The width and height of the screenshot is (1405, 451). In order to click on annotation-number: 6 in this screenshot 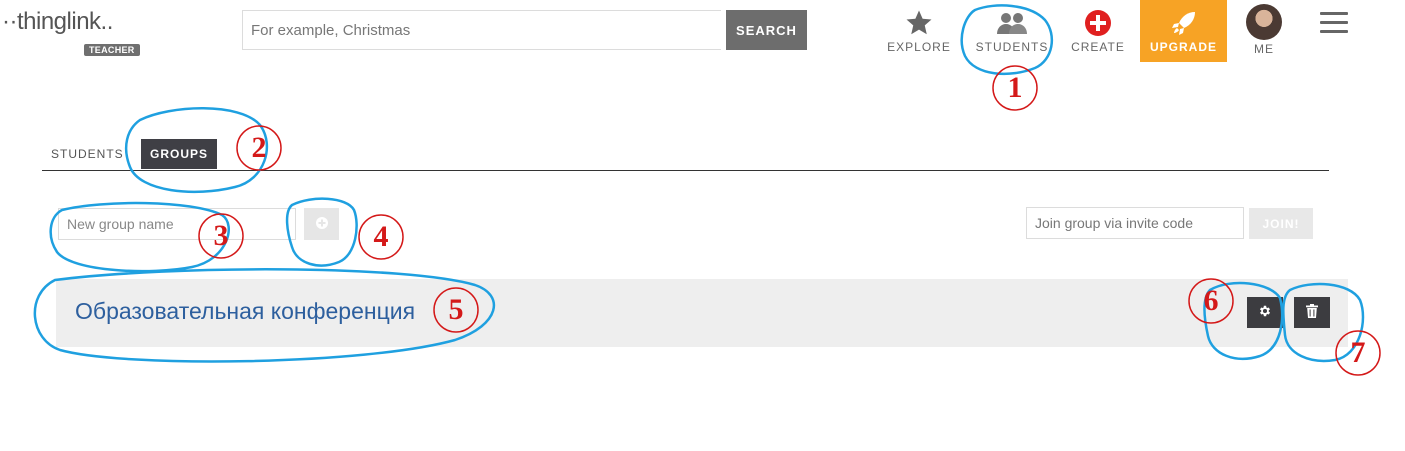, I will do `click(1211, 300)`.